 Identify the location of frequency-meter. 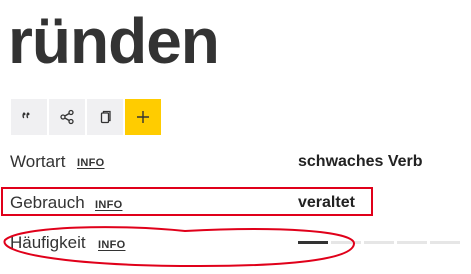
(379, 242).